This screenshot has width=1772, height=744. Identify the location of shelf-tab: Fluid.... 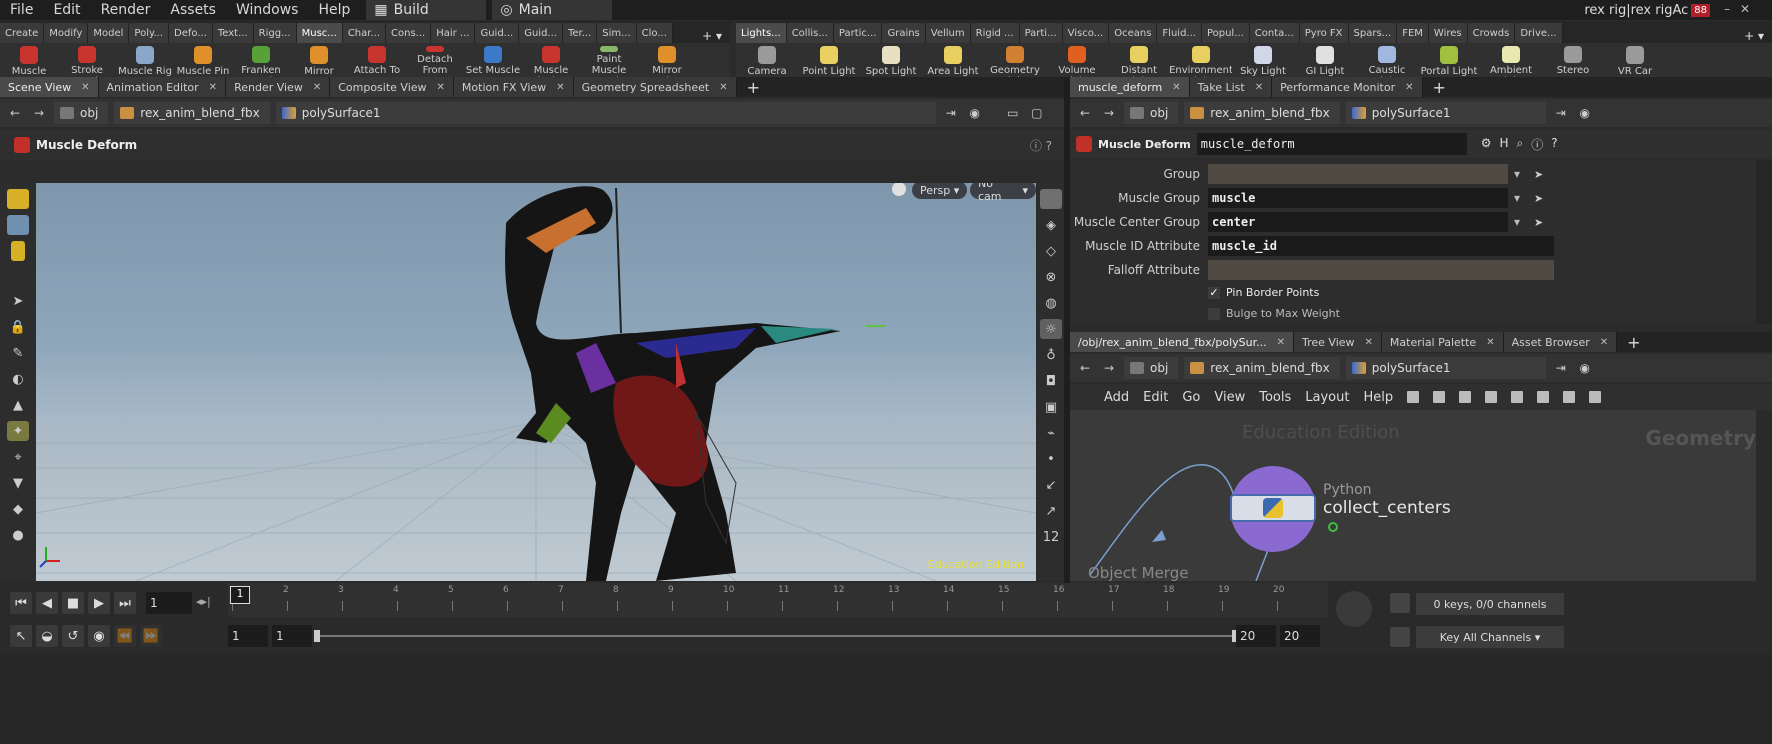
(1179, 33).